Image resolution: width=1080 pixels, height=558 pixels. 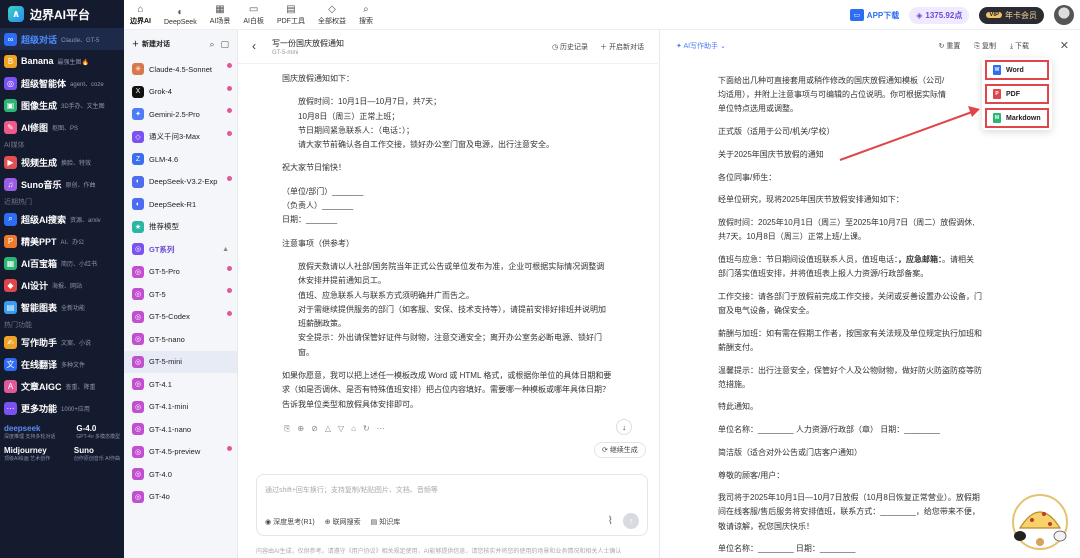 I want to click on model-label: DeepSeek-R1, so click(x=173, y=204).